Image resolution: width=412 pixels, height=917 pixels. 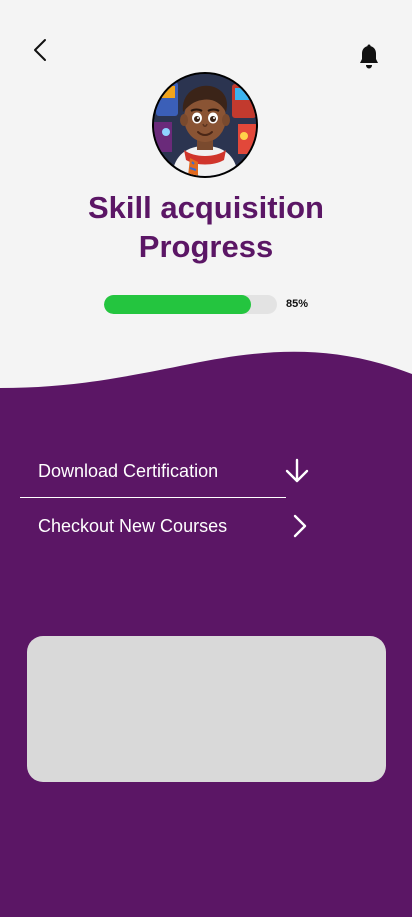 I want to click on back-button, so click(x=40, y=50).